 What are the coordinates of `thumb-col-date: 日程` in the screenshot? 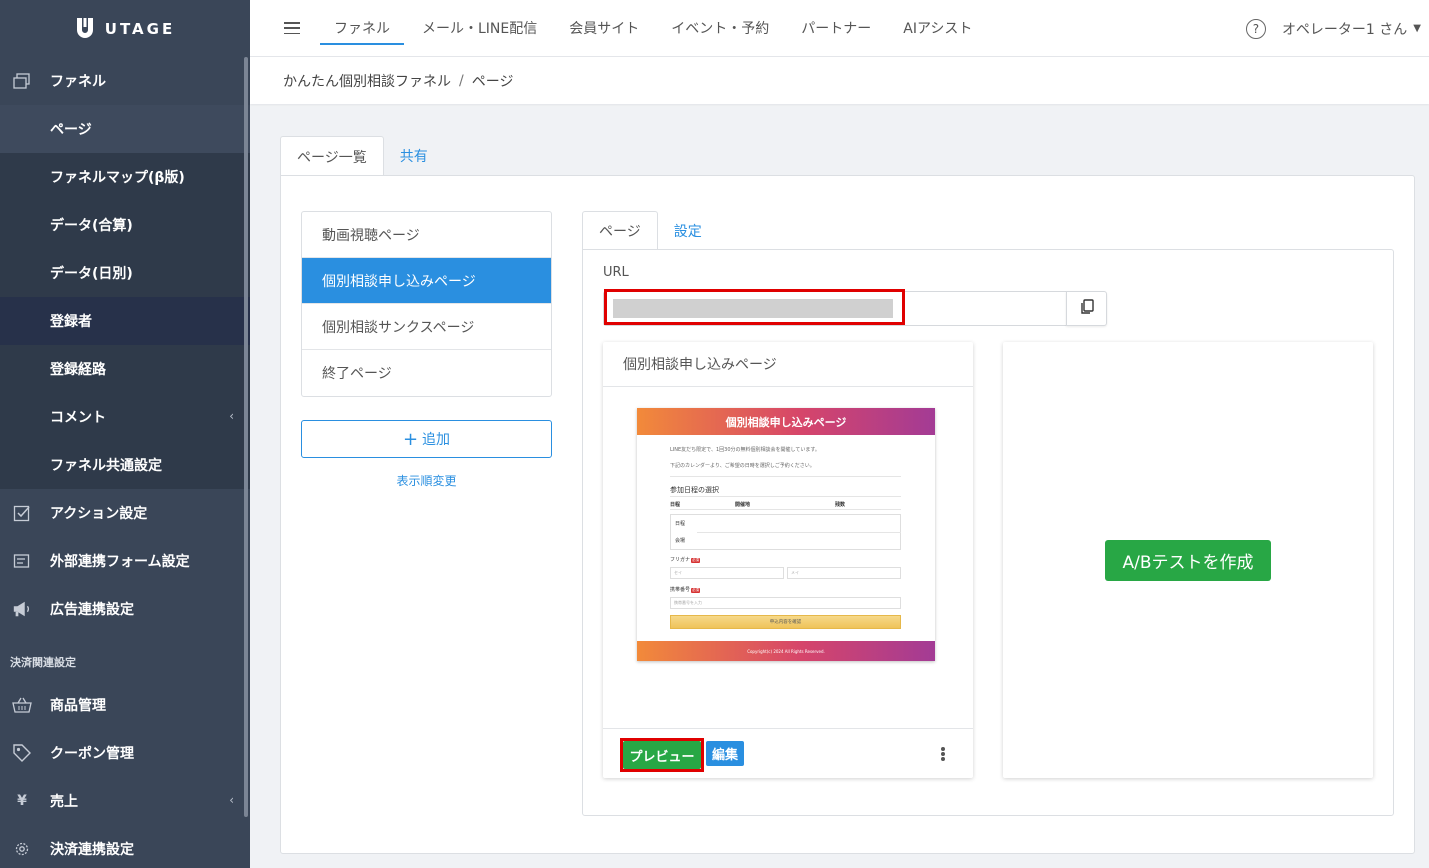 It's located at (675, 505).